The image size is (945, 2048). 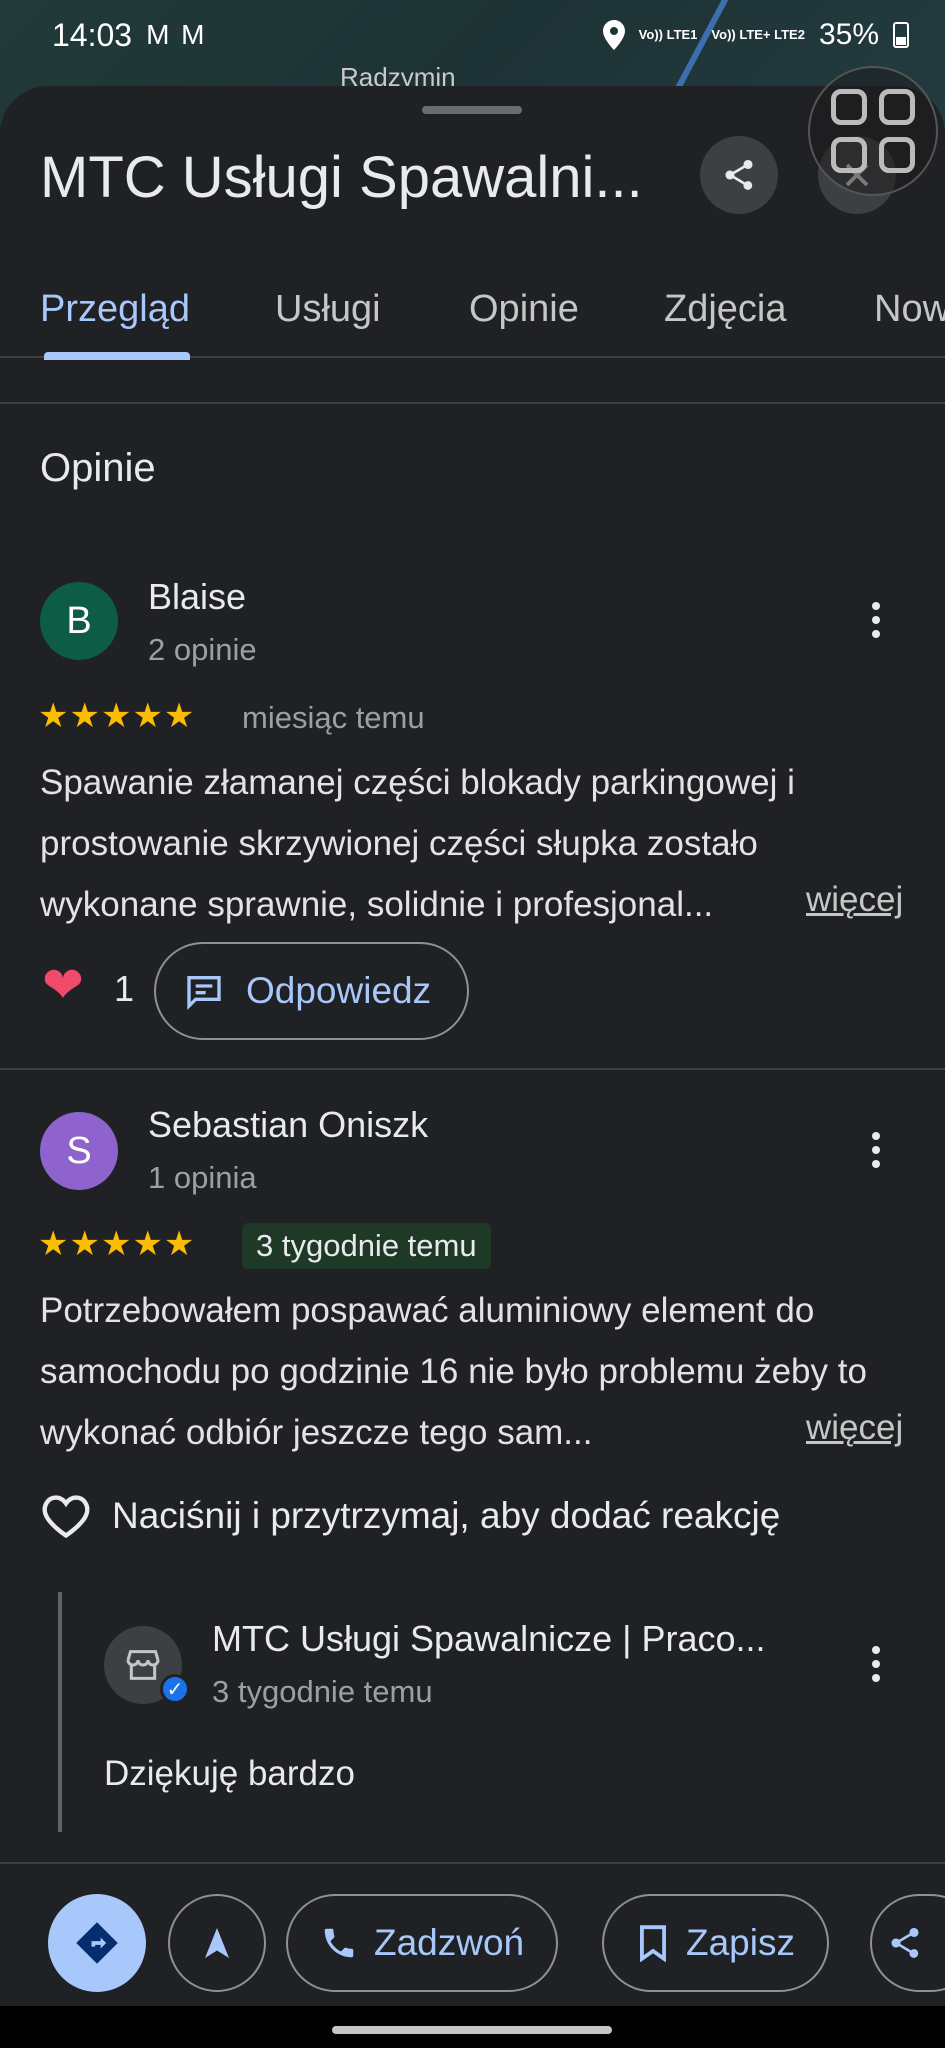 What do you see at coordinates (117, 356) in the screenshot?
I see `active-tab-indicator` at bounding box center [117, 356].